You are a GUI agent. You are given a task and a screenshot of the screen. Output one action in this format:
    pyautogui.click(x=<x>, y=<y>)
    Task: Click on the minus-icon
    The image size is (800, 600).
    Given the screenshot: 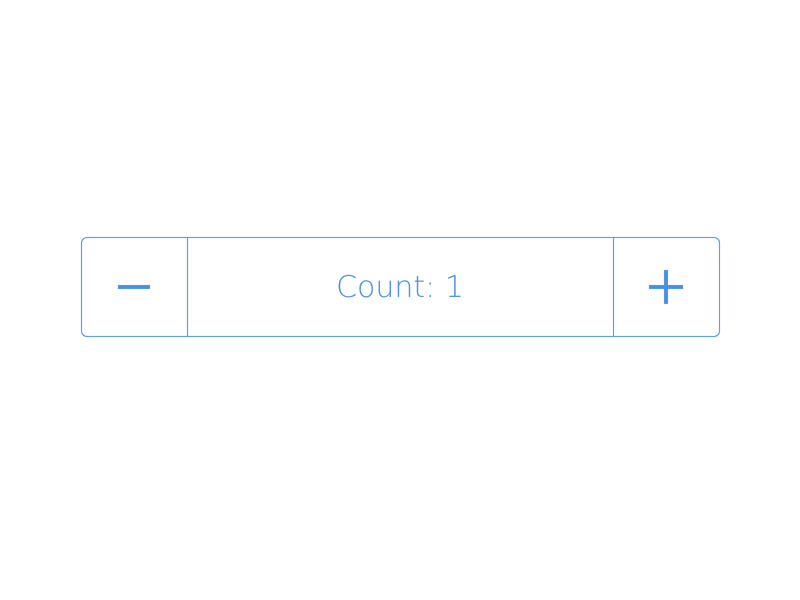 What is the action you would take?
    pyautogui.click(x=134, y=287)
    